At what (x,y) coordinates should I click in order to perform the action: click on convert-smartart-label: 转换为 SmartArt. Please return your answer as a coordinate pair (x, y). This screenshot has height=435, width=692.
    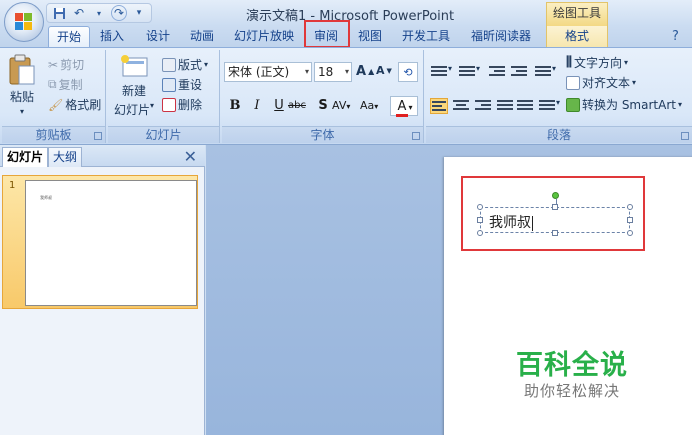
    Looking at the image, I should click on (629, 105).